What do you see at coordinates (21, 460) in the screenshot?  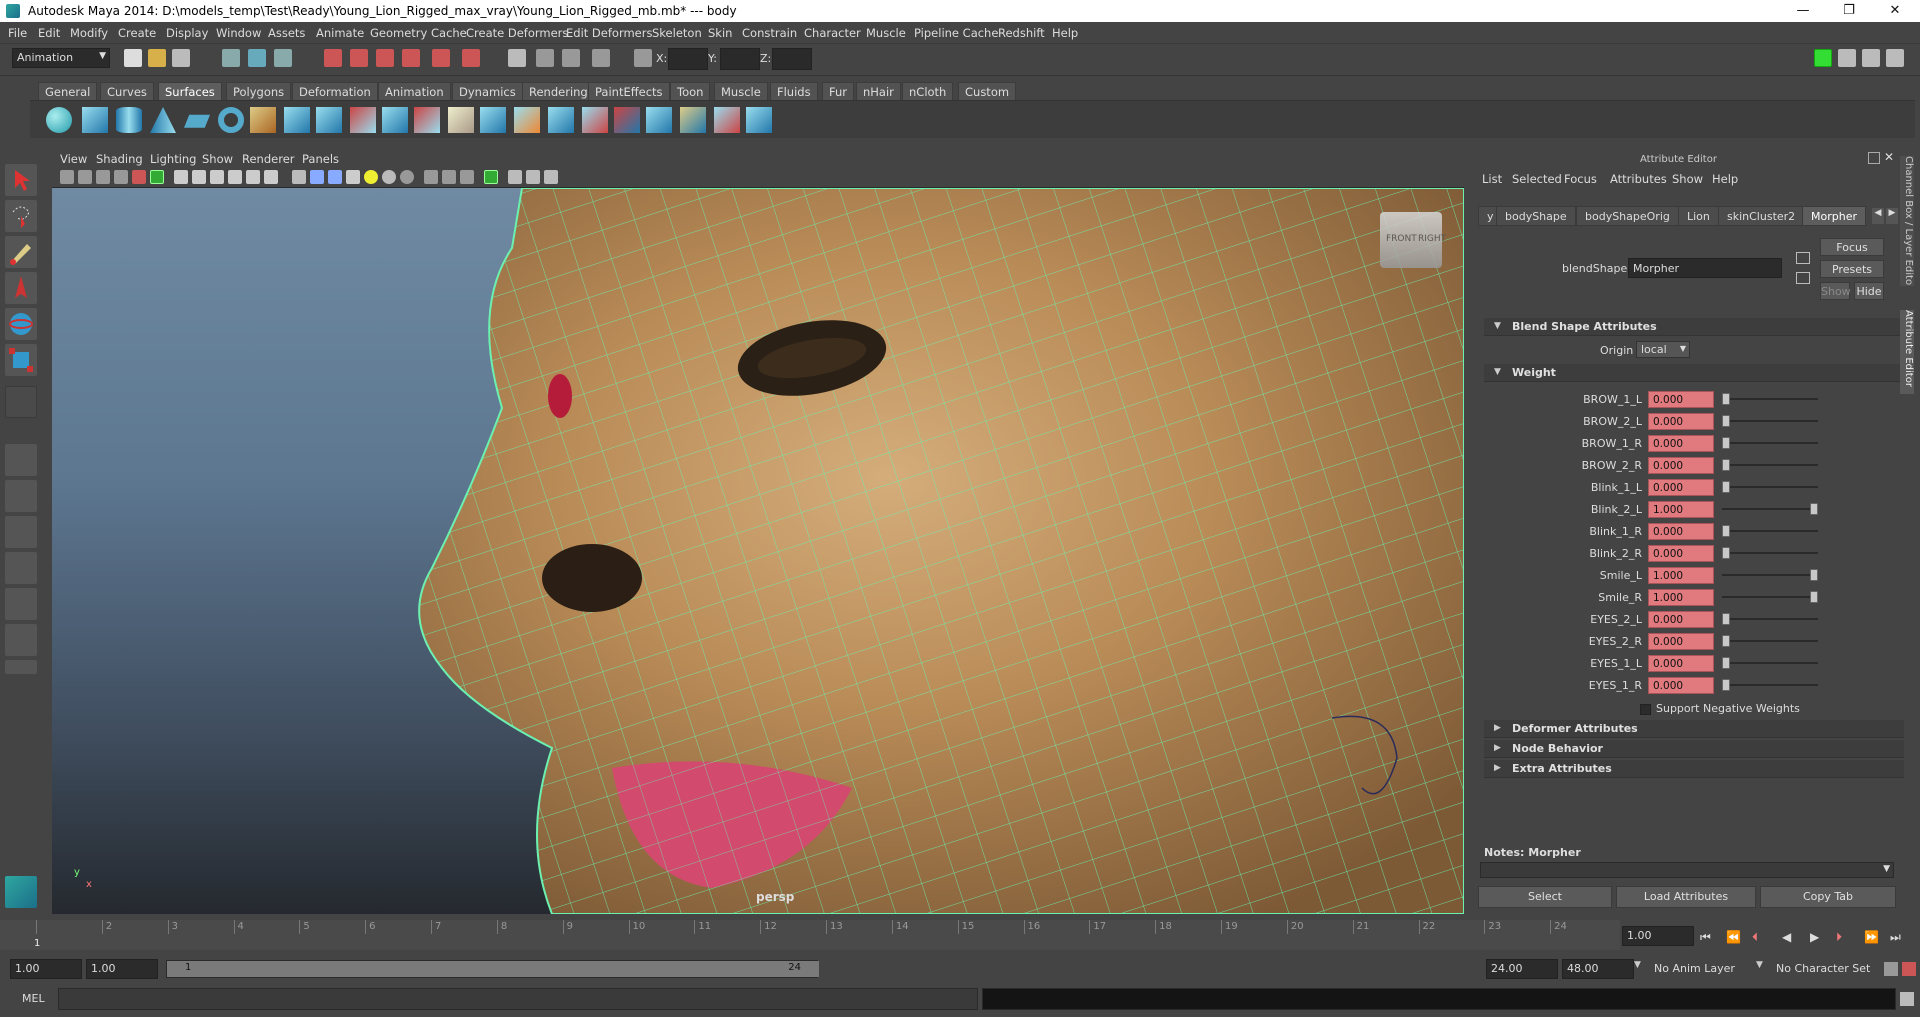 I see `single-pane-layout-icon` at bounding box center [21, 460].